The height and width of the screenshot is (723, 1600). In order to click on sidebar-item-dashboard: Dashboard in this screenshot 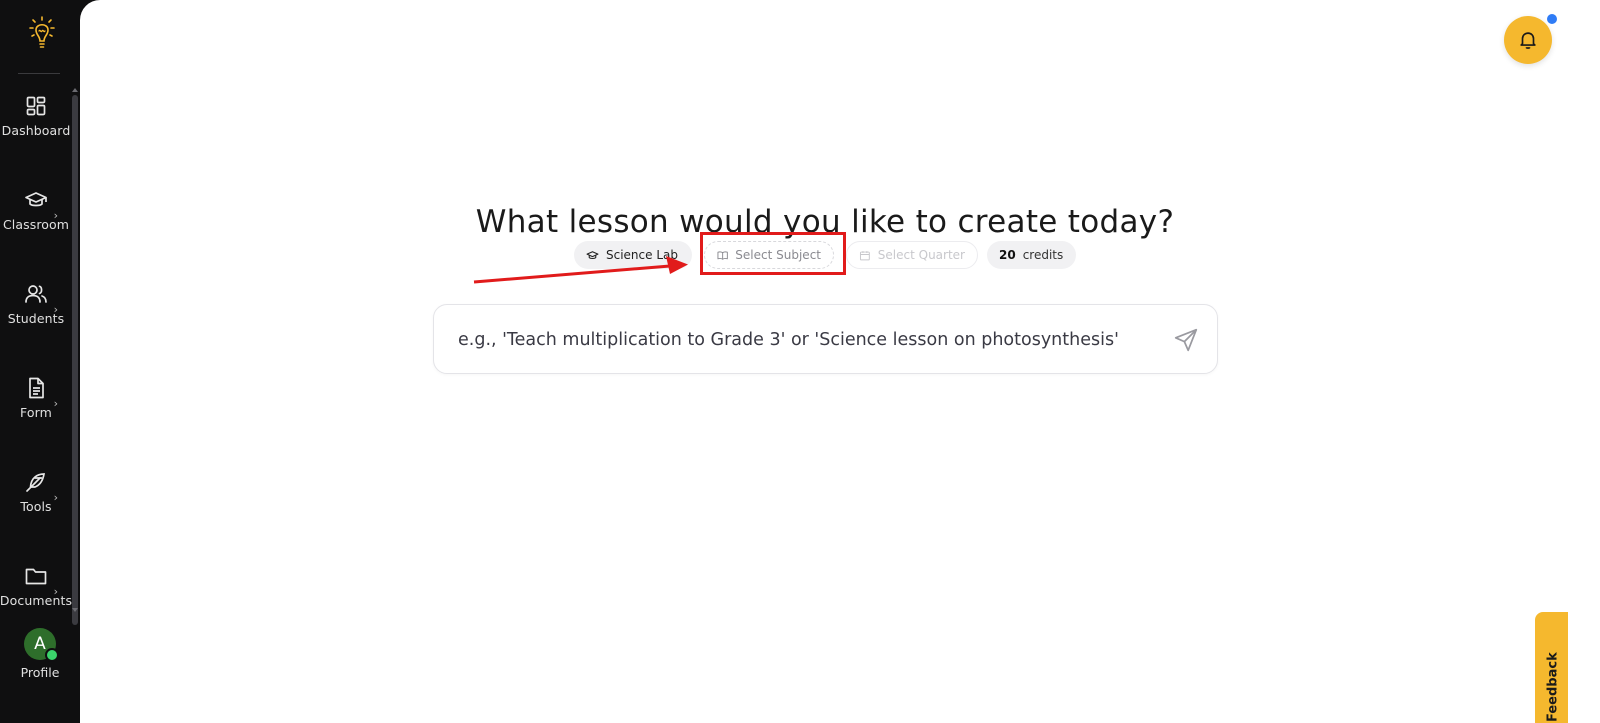, I will do `click(36, 129)`.